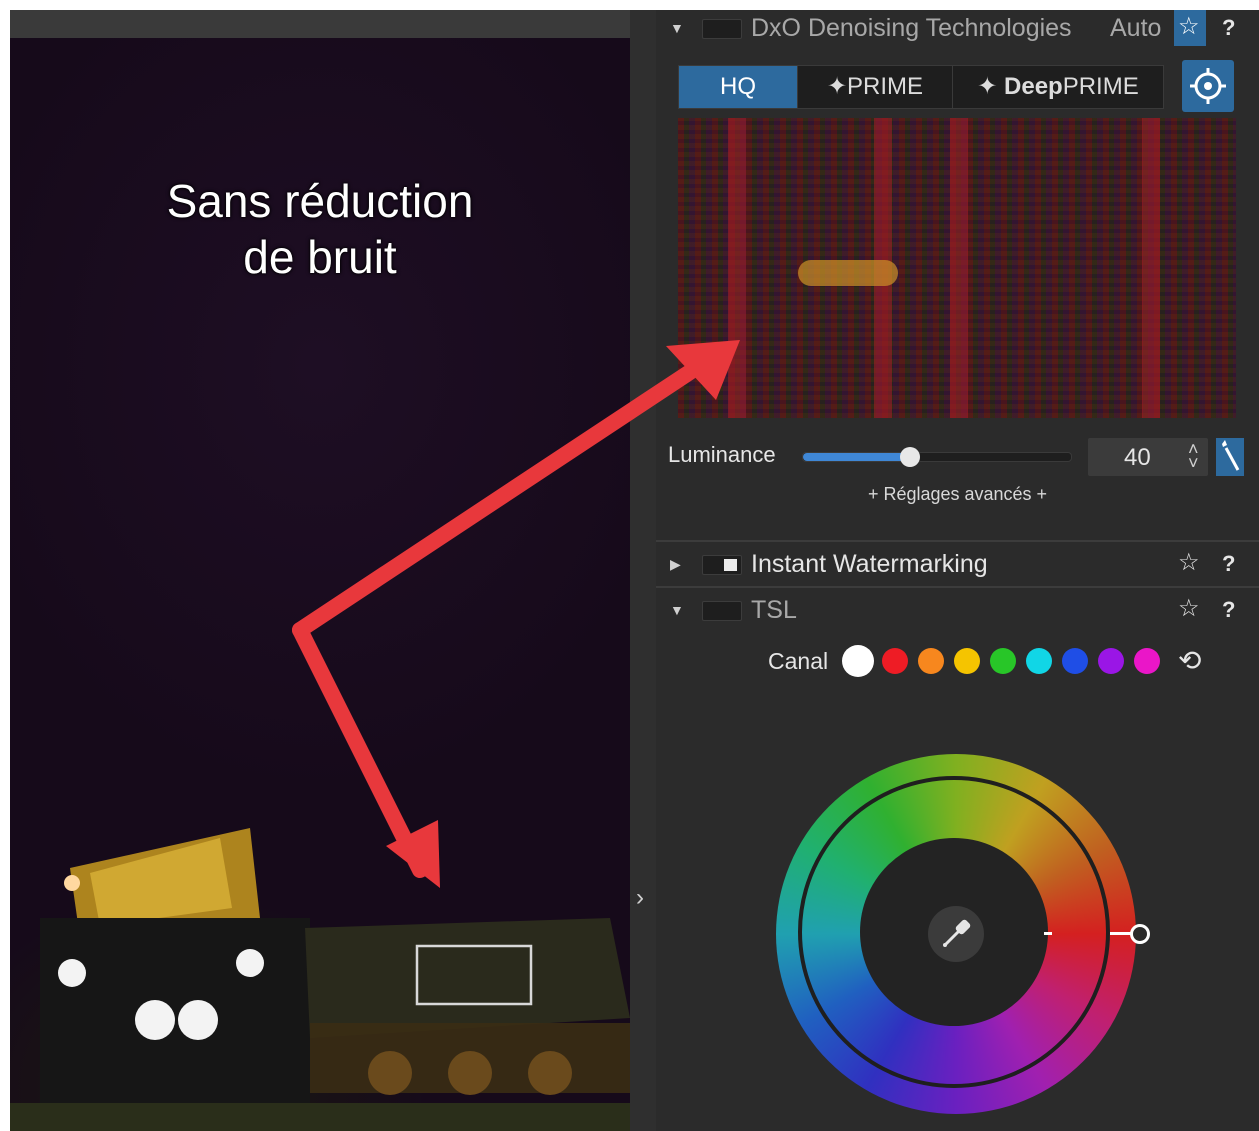 The image size is (1259, 1131). Describe the element at coordinates (1135, 28) in the screenshot. I see `auto-label: Auto` at that location.